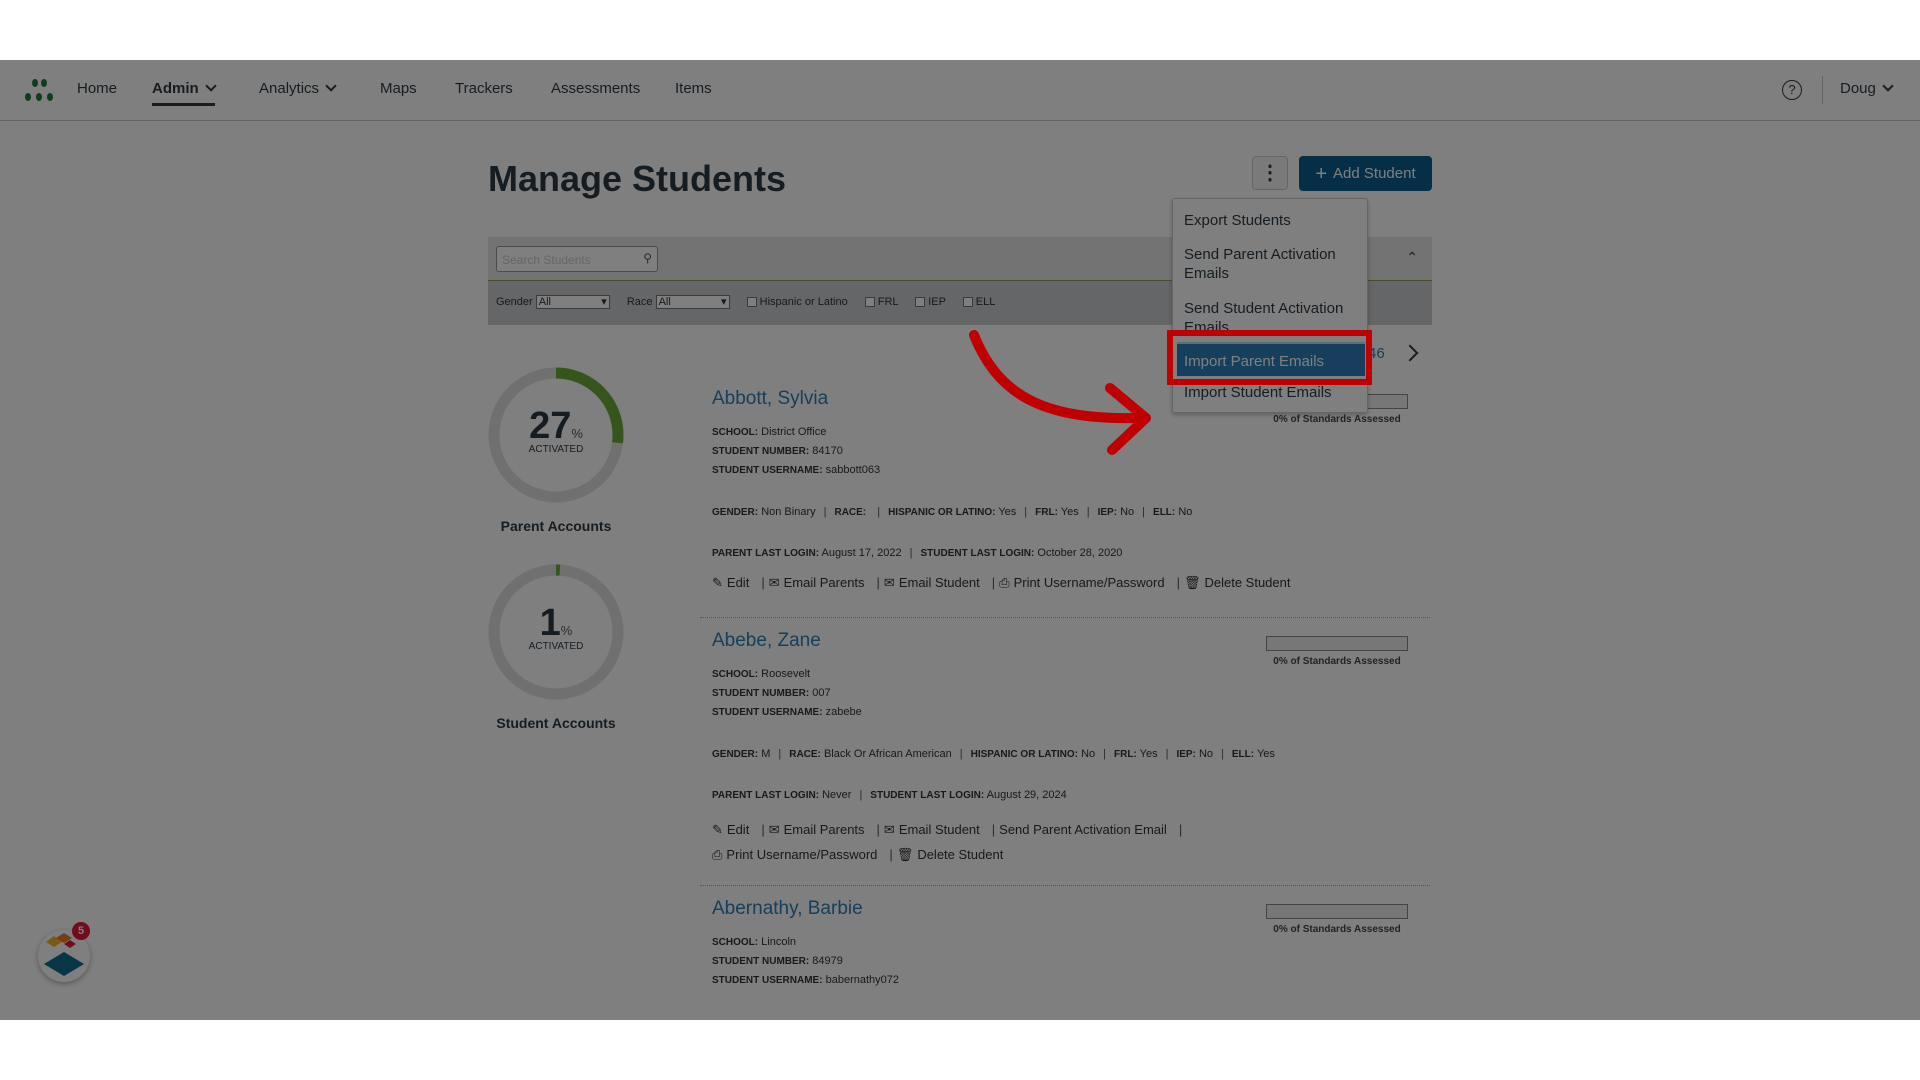  What do you see at coordinates (1269, 357) in the screenshot?
I see `highlight-box` at bounding box center [1269, 357].